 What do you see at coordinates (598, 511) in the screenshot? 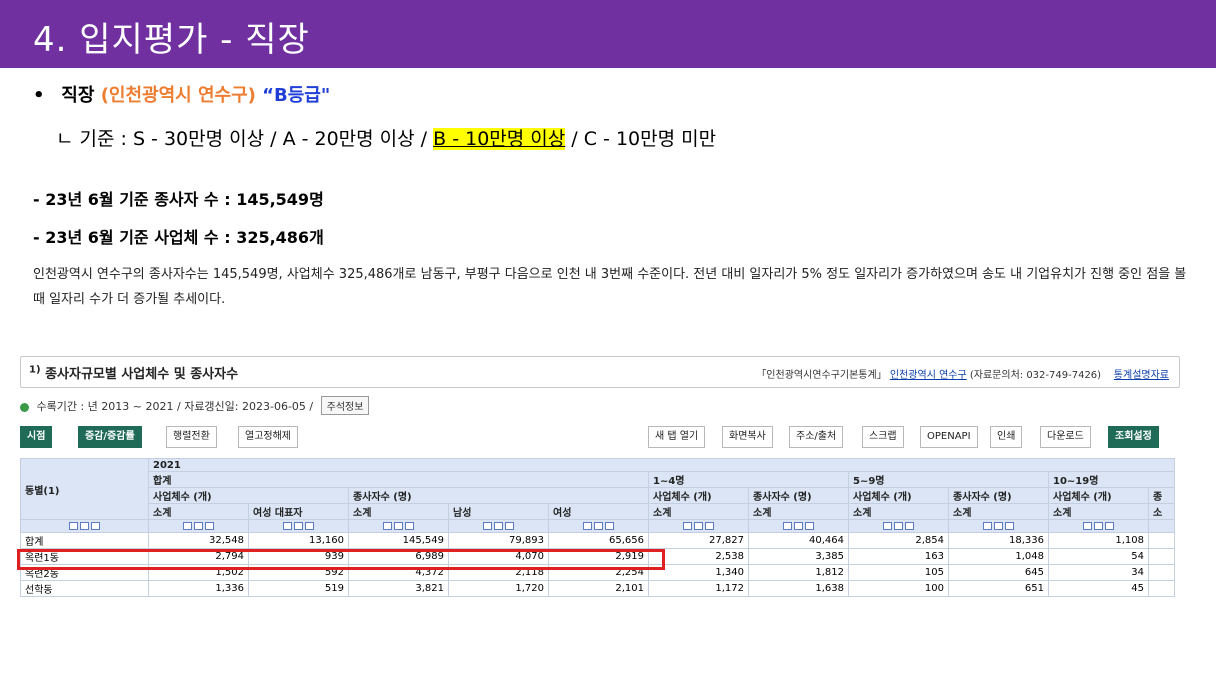
I see `column-header: 여성` at bounding box center [598, 511].